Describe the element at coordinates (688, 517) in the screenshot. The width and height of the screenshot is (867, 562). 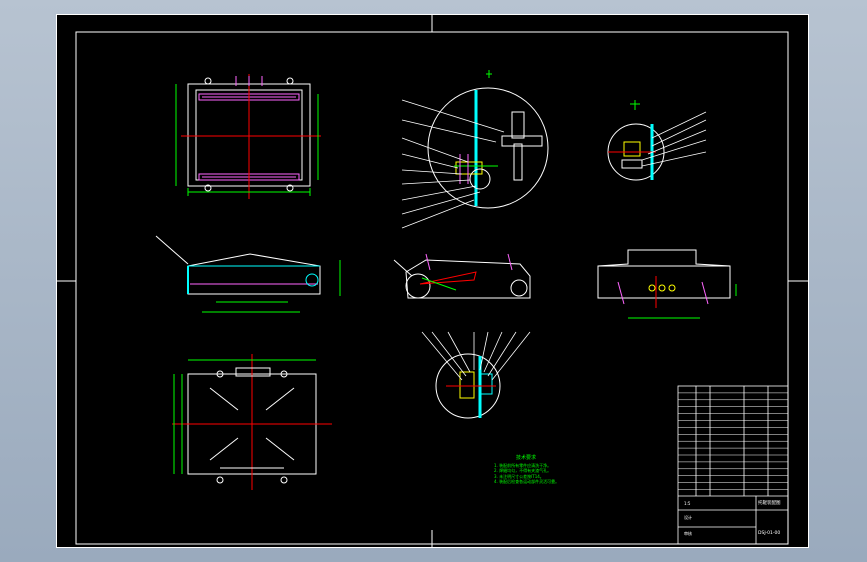
I see `drawing-designer: 设计` at that location.